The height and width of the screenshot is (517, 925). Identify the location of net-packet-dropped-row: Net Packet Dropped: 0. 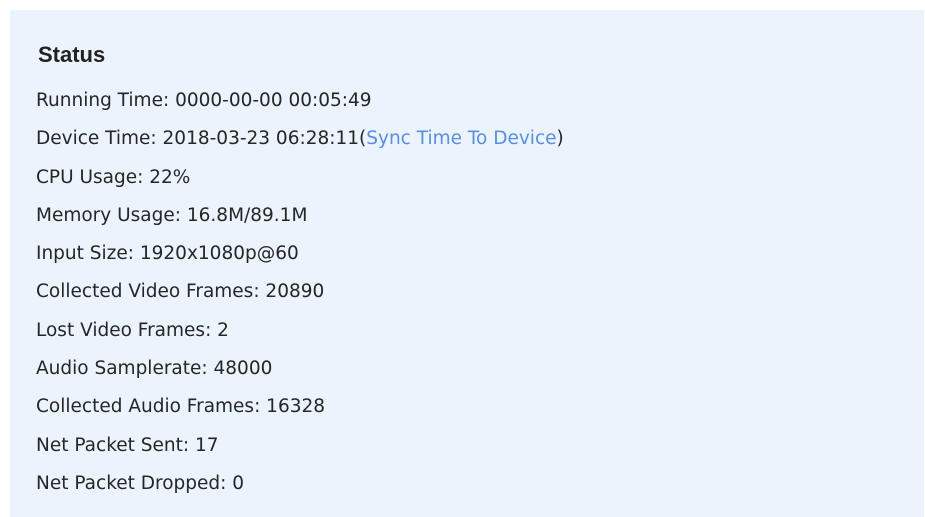
(140, 483).